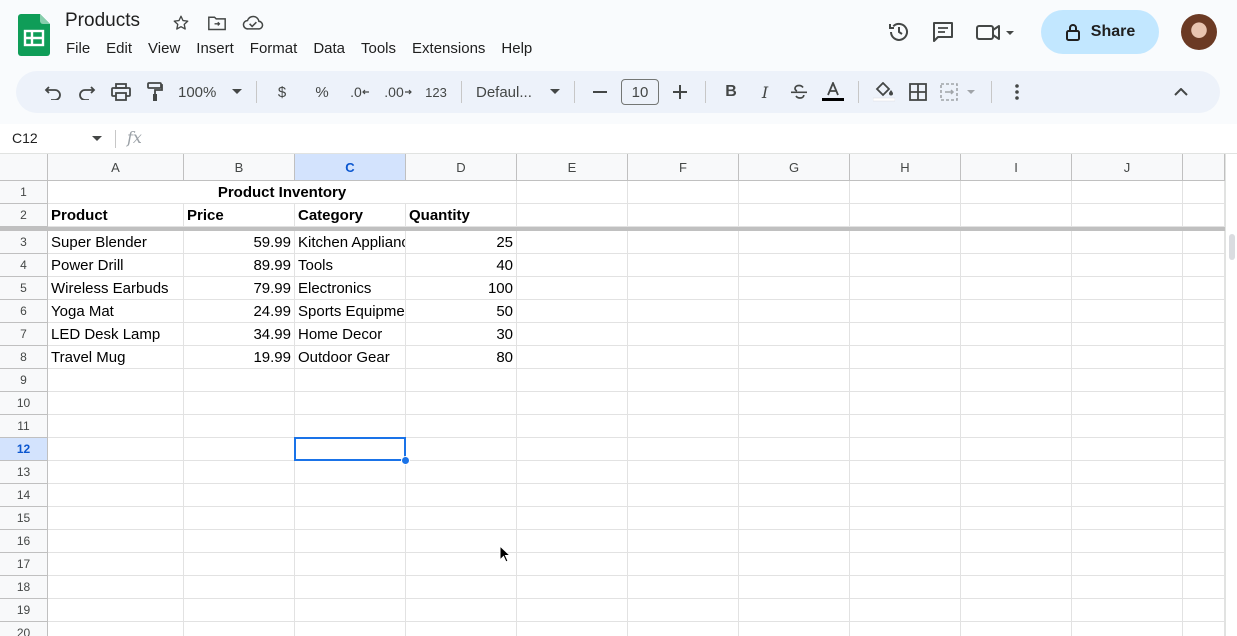 Image resolution: width=1237 pixels, height=636 pixels. I want to click on header-cell: Price, so click(239, 215).